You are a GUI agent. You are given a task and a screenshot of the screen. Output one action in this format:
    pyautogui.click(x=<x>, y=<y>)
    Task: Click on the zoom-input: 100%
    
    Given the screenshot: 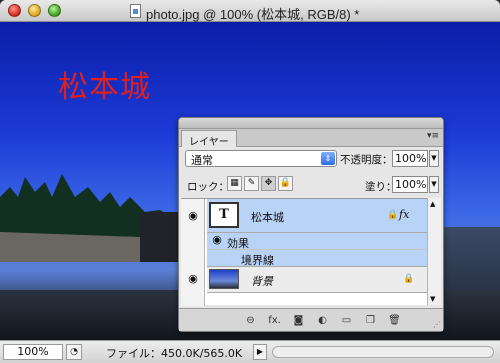 What is the action you would take?
    pyautogui.click(x=33, y=352)
    